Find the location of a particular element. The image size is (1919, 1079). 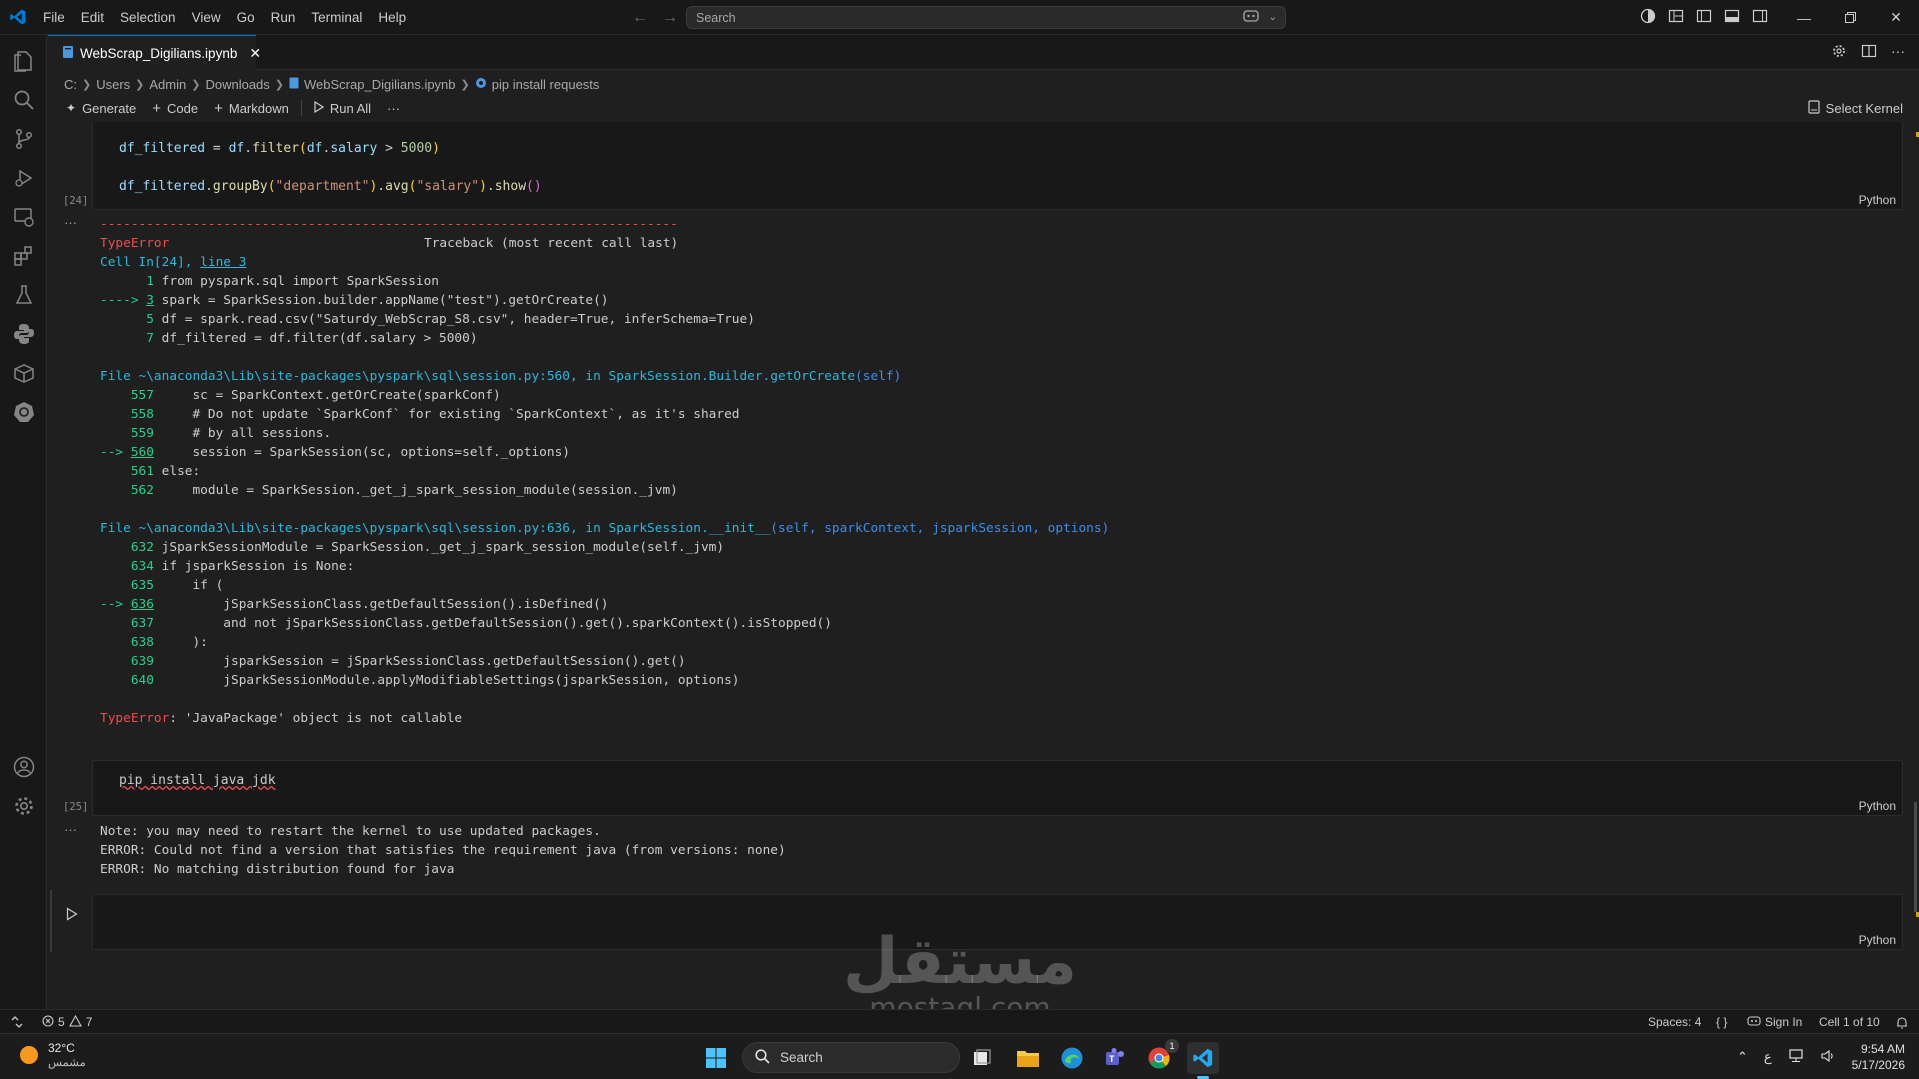

testing-flask-icon is located at coordinates (23, 294).